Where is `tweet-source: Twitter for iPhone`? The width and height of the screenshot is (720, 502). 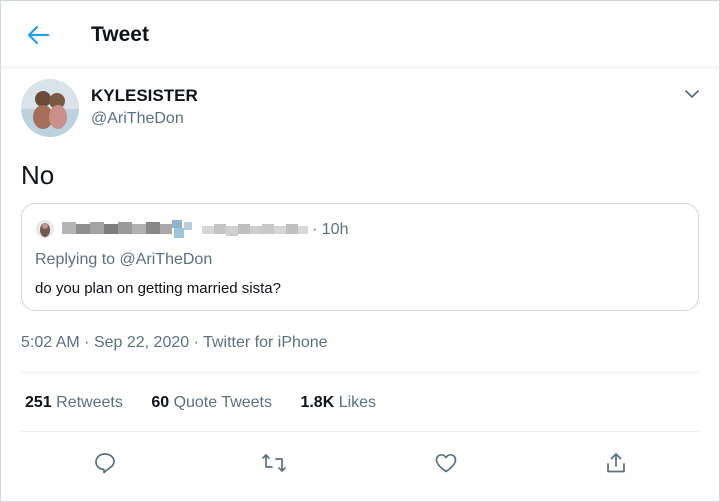 tweet-source: Twitter for iPhone is located at coordinates (265, 342).